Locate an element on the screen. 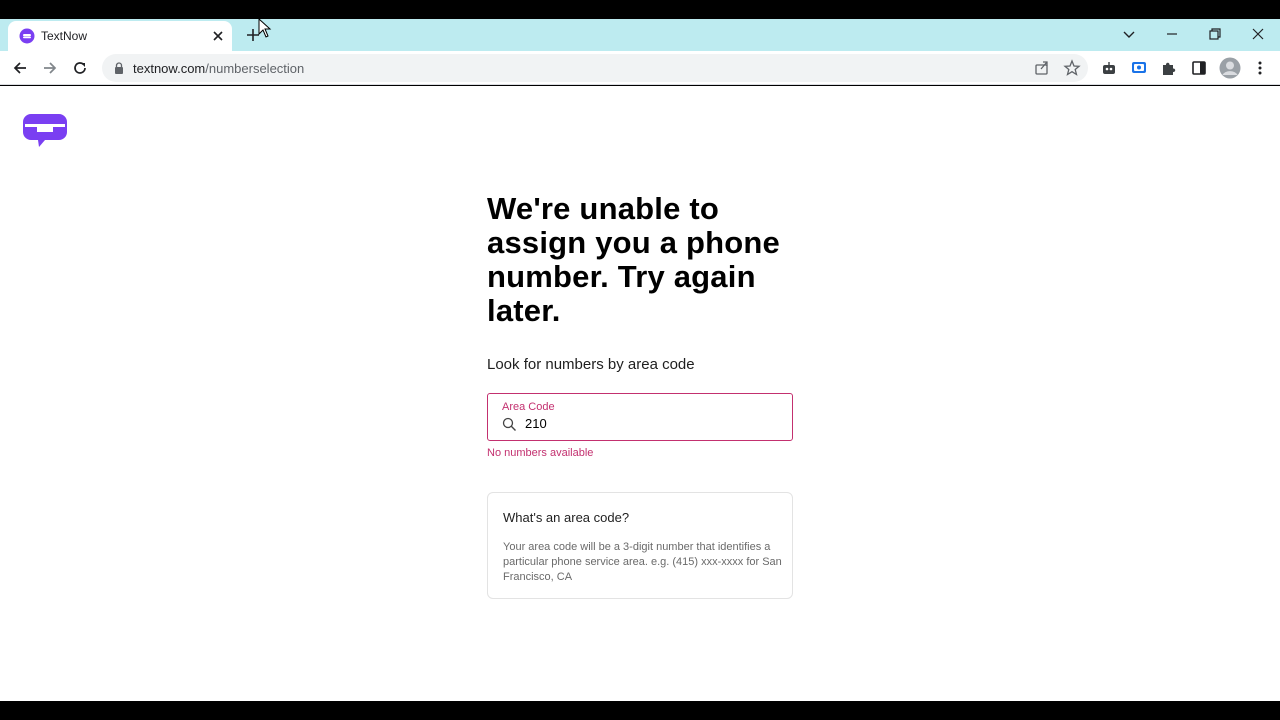 The height and width of the screenshot is (720, 1280). error-message: No numbers available is located at coordinates (540, 453).